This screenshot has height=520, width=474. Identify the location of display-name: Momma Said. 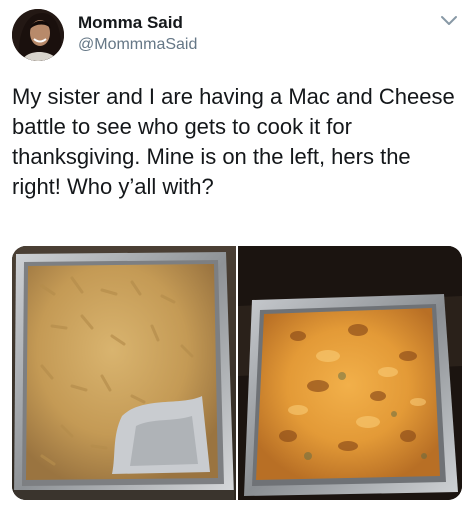
(130, 23).